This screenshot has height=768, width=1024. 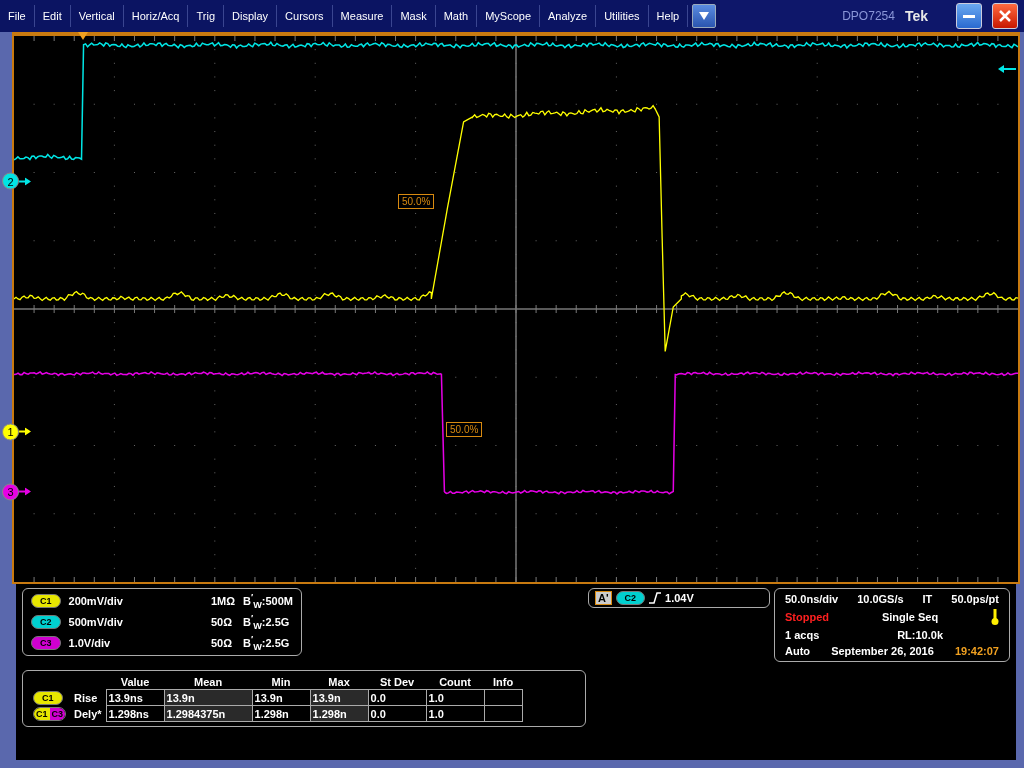 What do you see at coordinates (397, 697) in the screenshot?
I see `table-cell: 0.0` at bounding box center [397, 697].